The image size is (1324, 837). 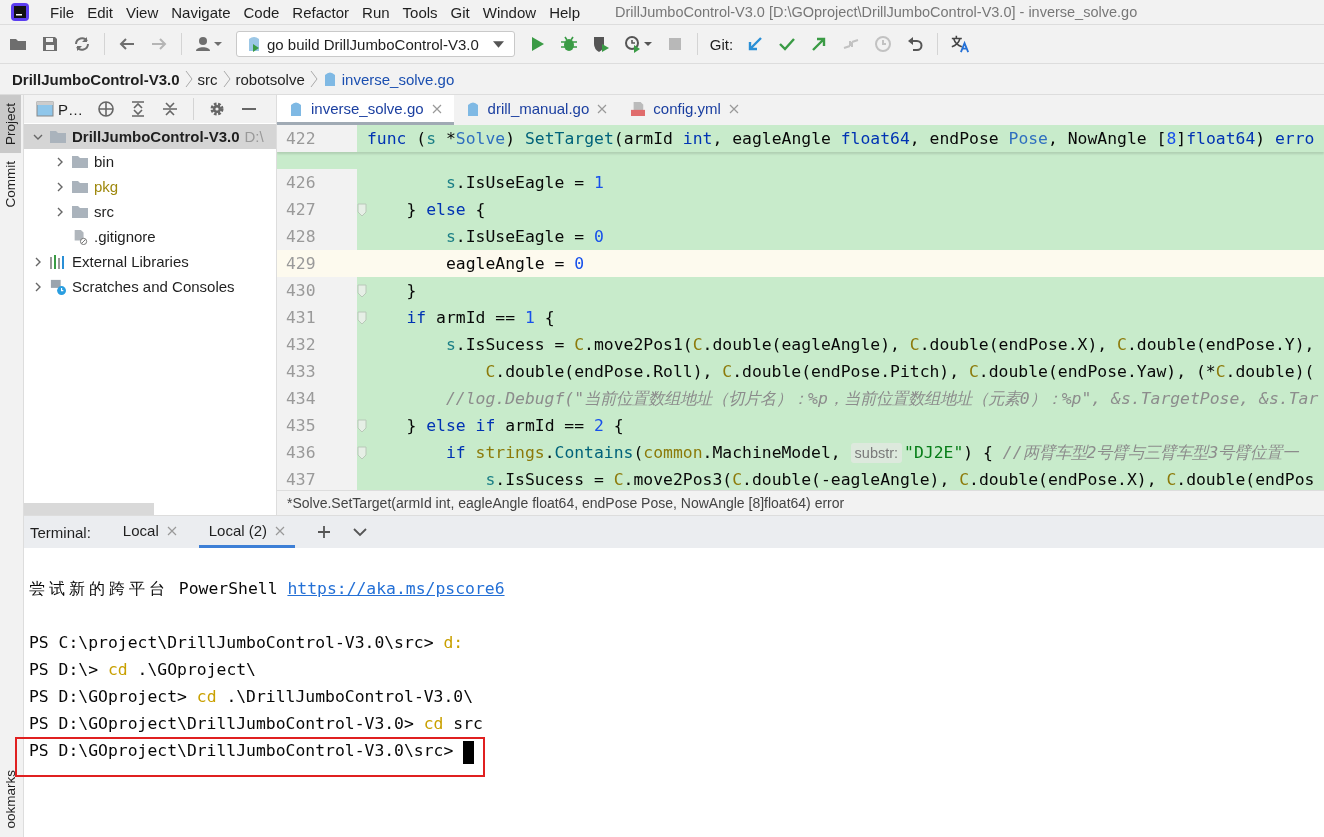 What do you see at coordinates (89, 509) in the screenshot?
I see `scrollbar` at bounding box center [89, 509].